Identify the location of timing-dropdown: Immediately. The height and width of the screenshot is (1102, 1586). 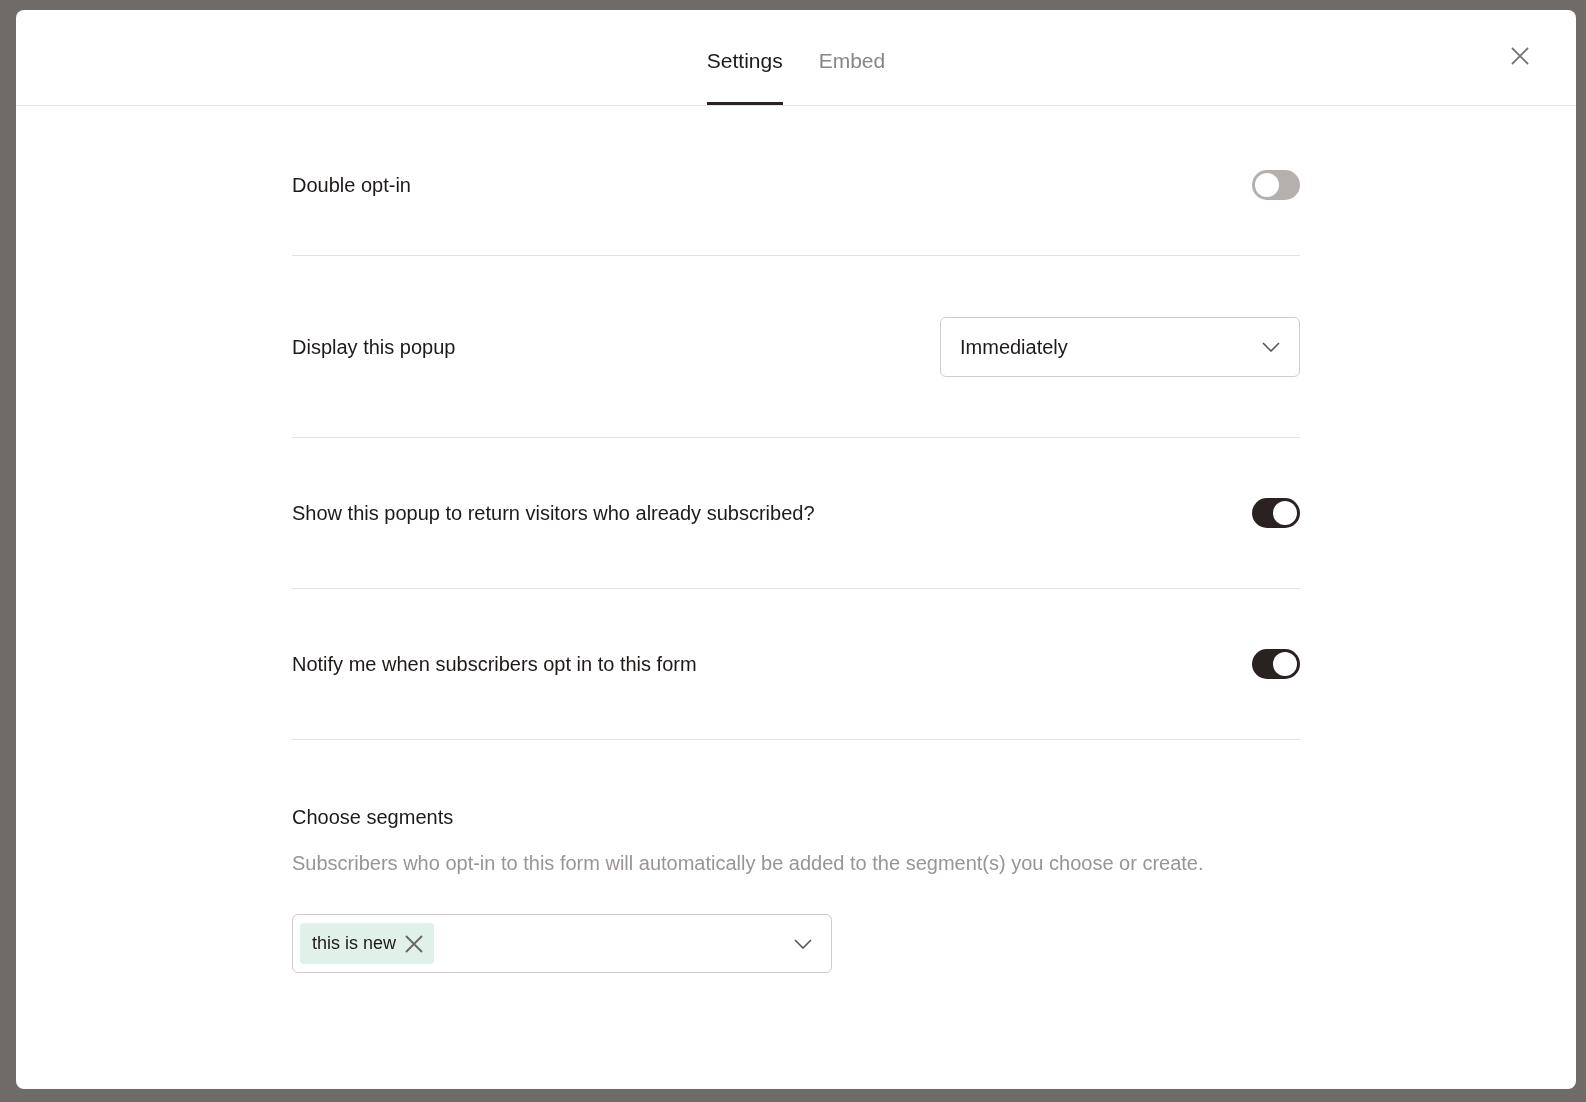
(1120, 346).